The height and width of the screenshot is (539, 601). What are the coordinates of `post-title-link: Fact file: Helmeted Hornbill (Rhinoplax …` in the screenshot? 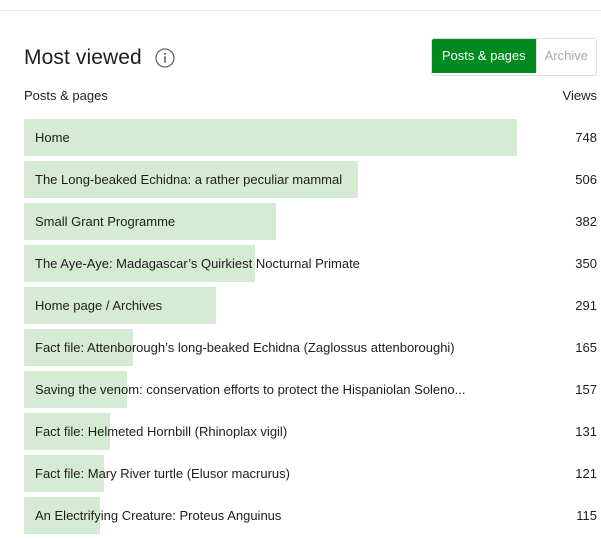 It's located at (161, 431).